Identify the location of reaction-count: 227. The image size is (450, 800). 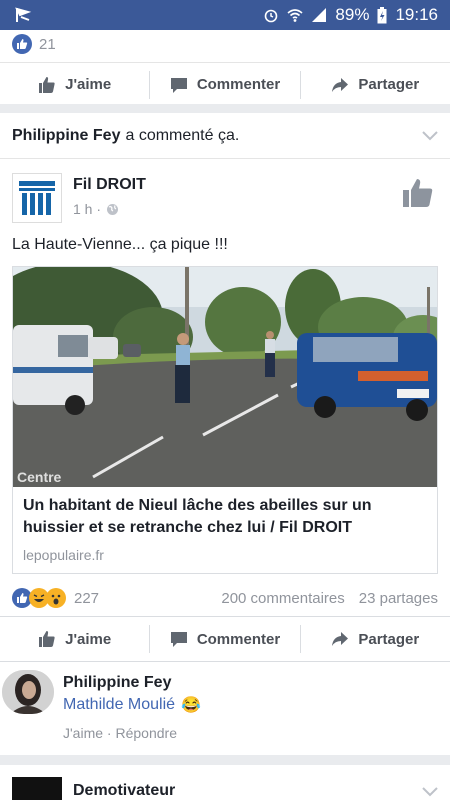
(87, 598).